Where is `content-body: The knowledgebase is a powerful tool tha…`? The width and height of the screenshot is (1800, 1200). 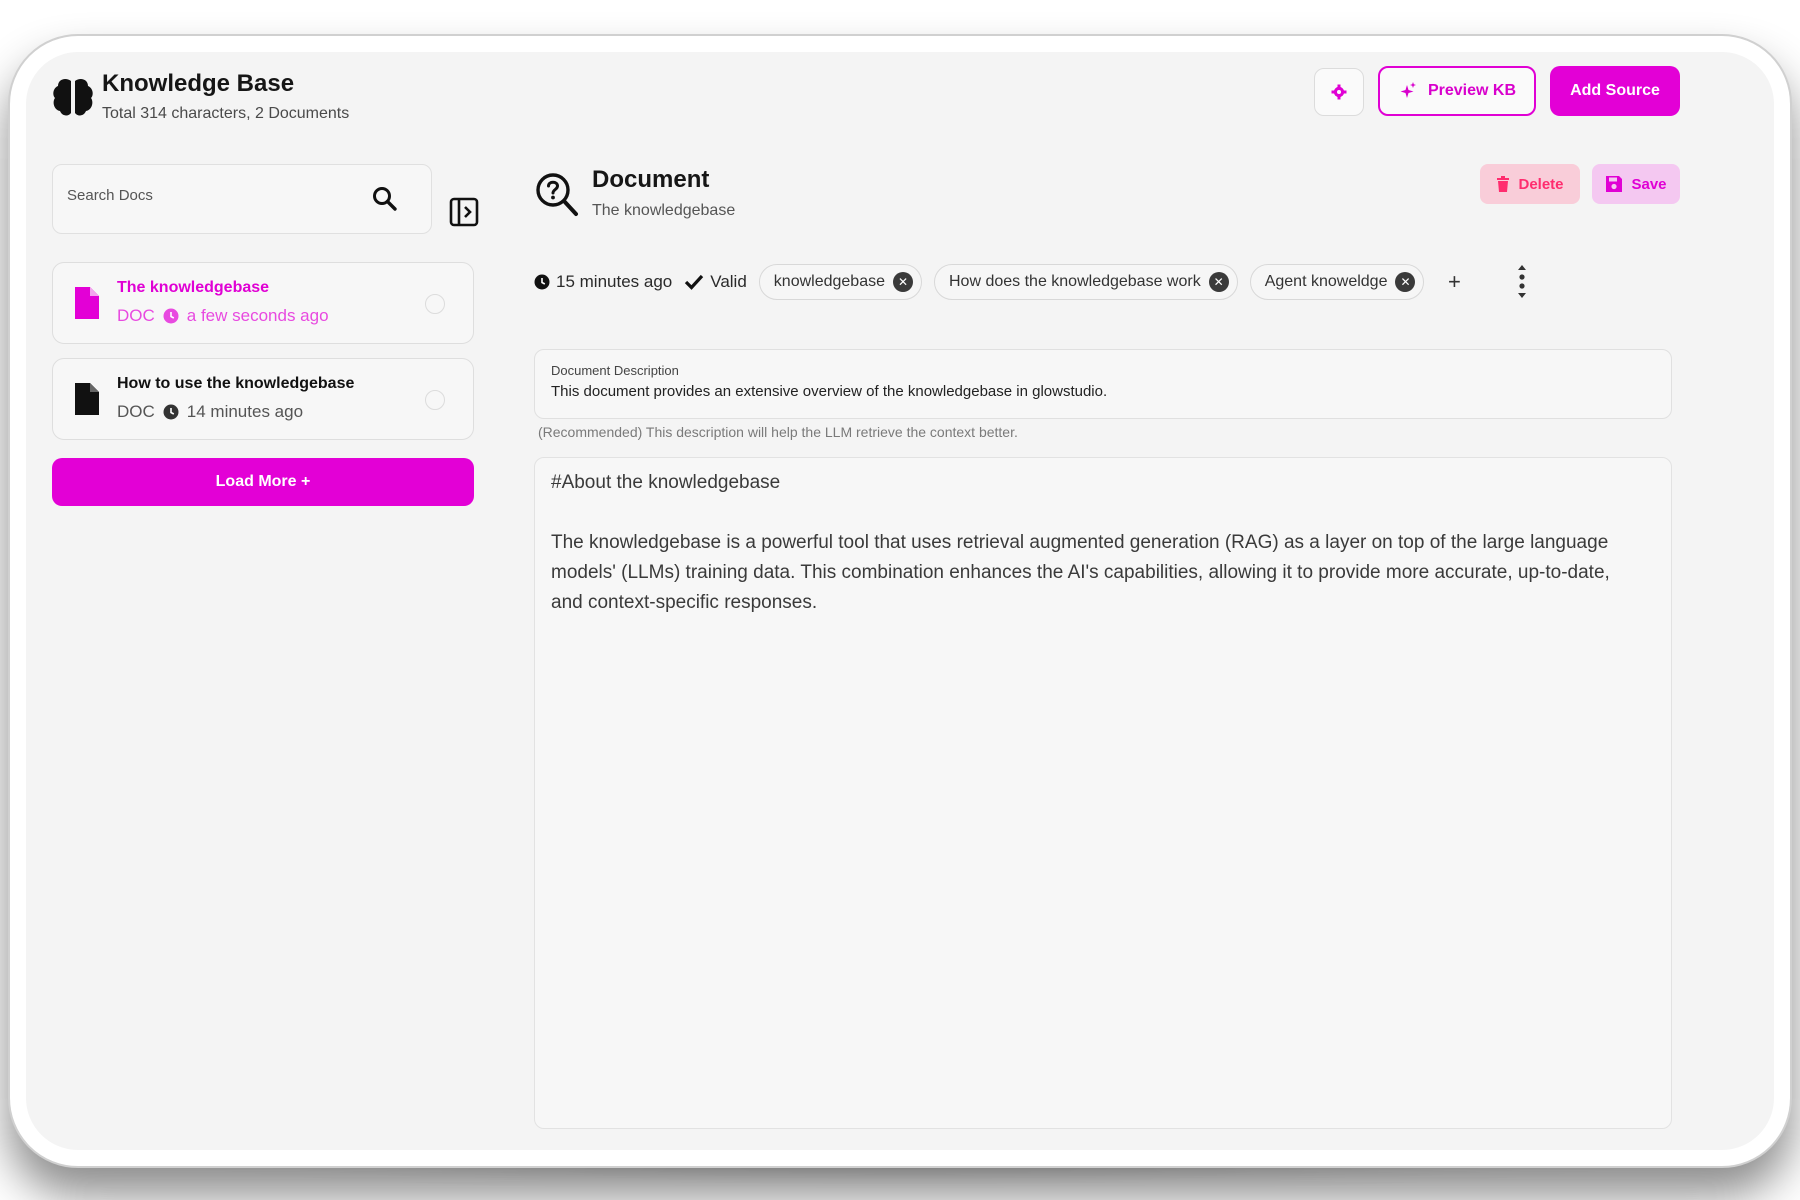
content-body: The knowledgebase is a powerful tool tha… is located at coordinates (1080, 572).